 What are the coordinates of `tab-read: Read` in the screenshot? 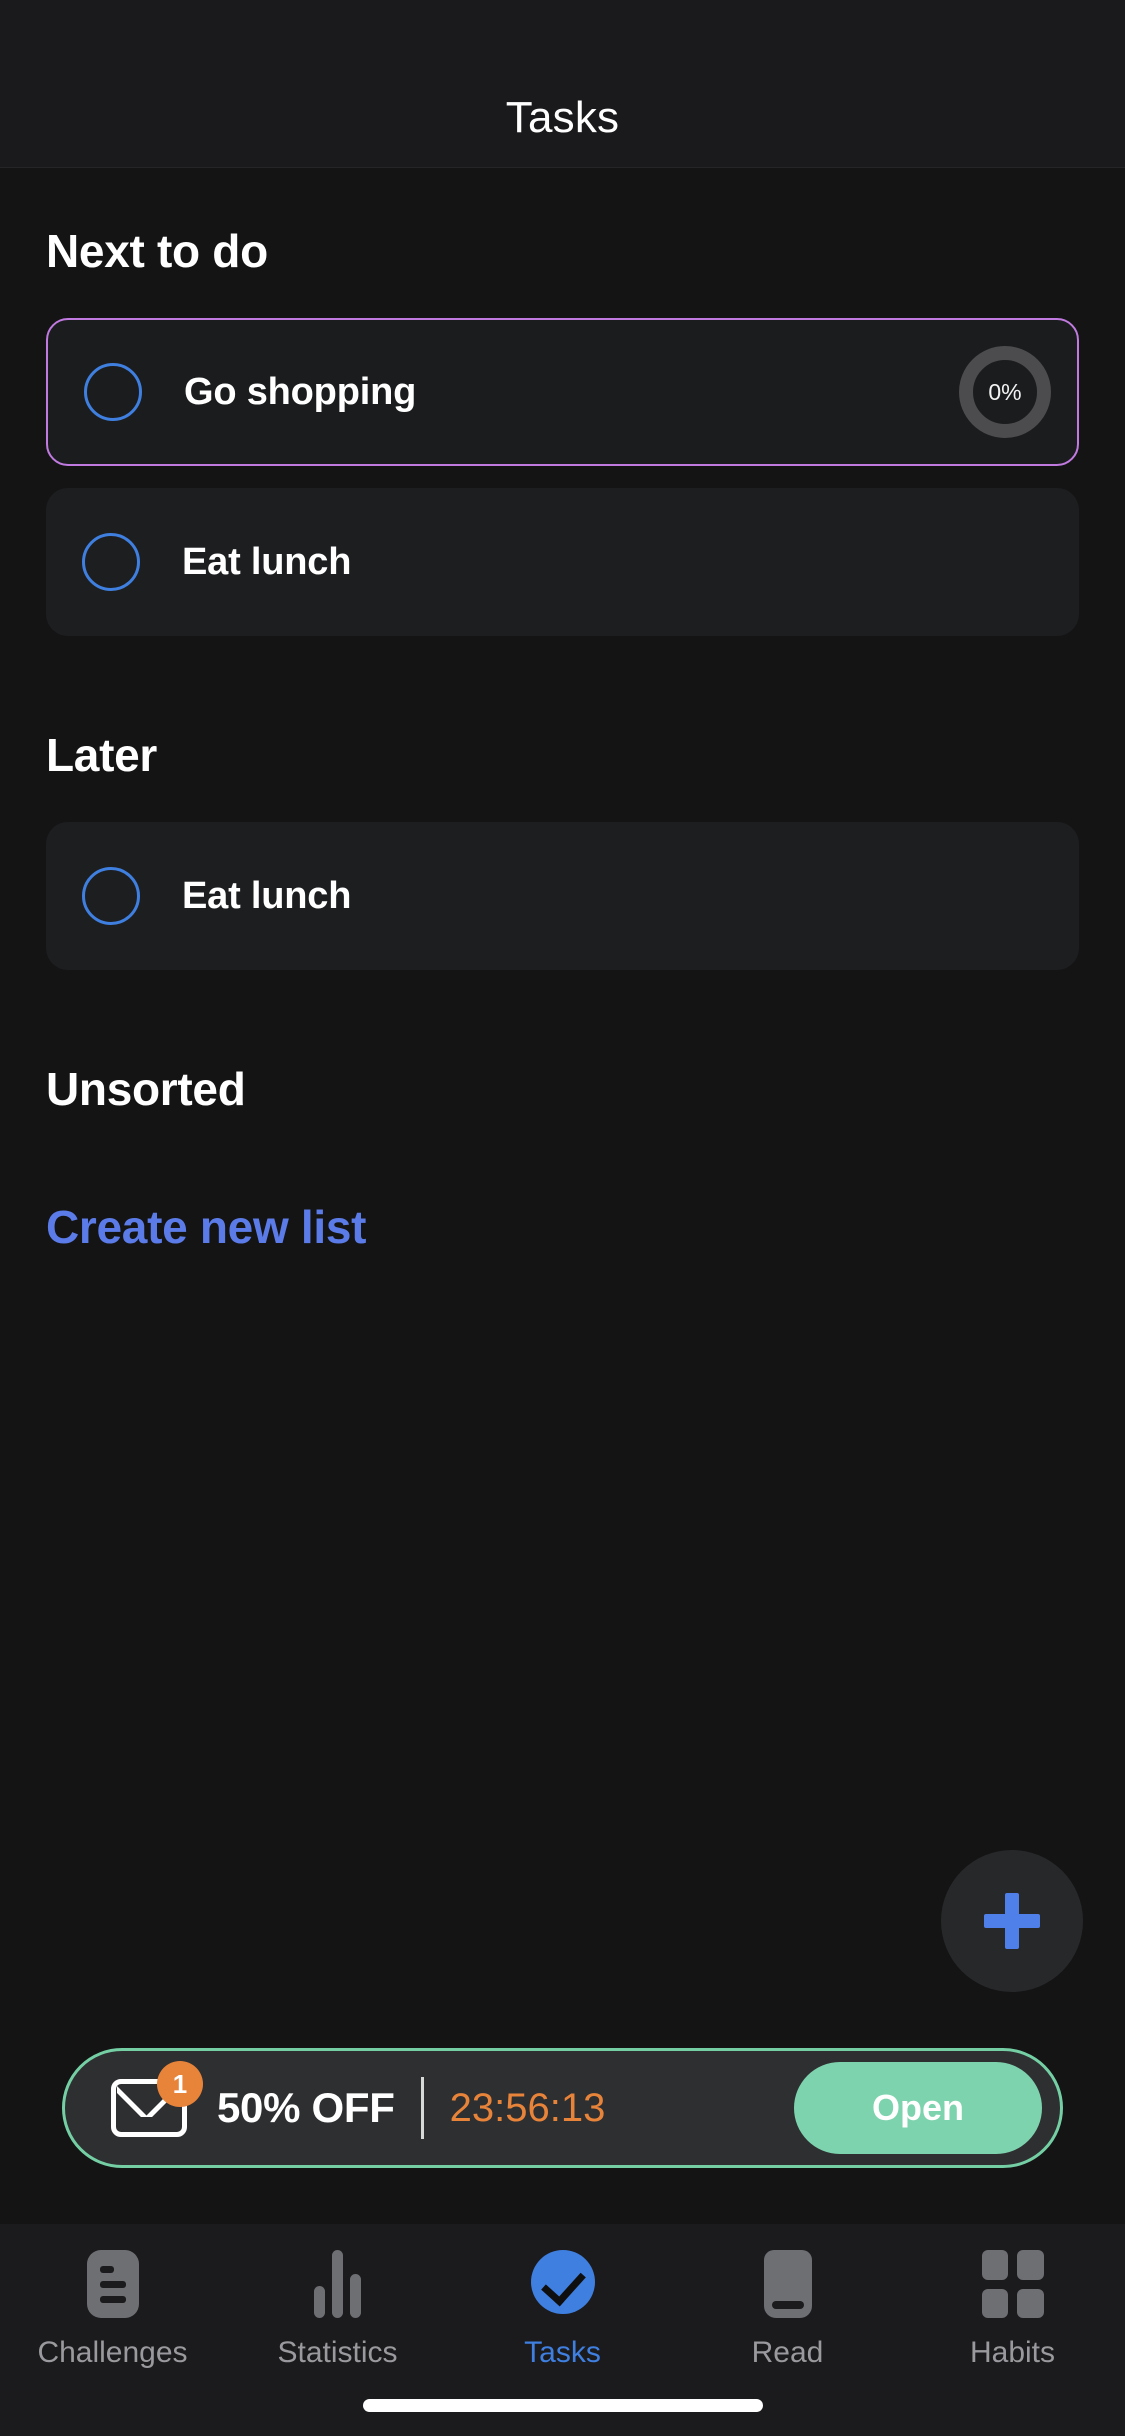 It's located at (787, 2310).